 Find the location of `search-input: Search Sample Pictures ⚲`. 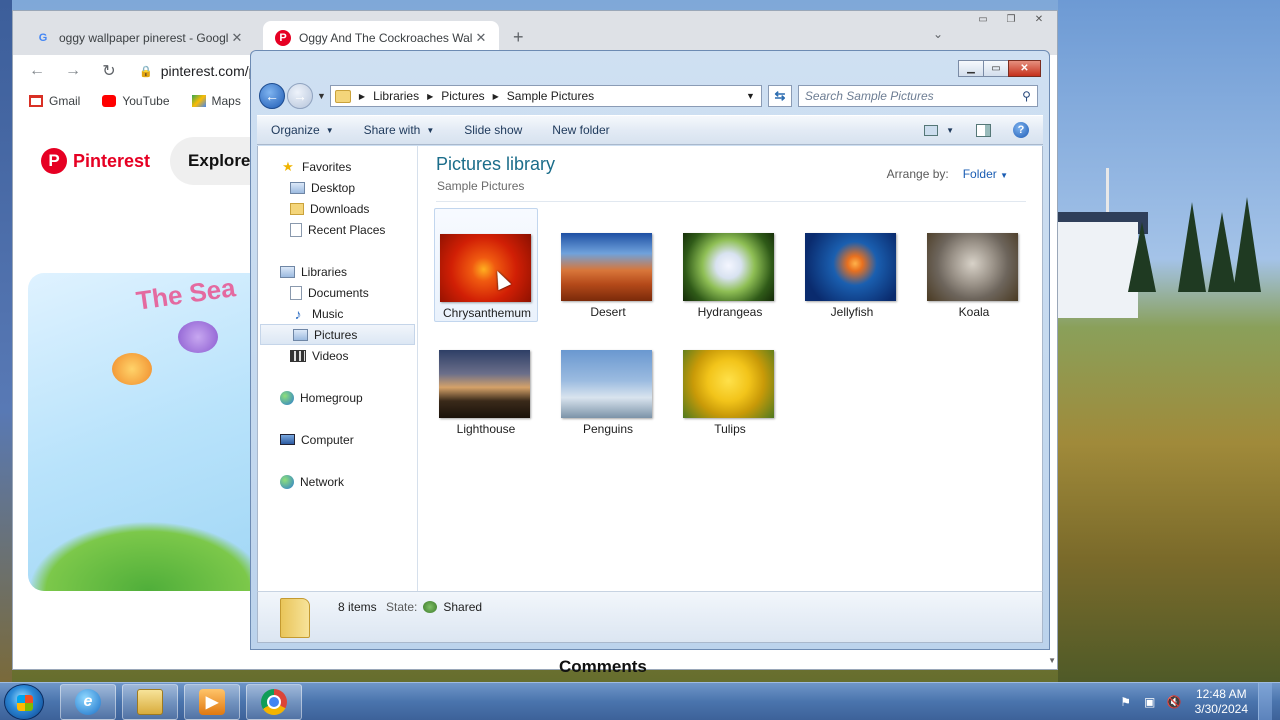

search-input: Search Sample Pictures ⚲ is located at coordinates (917, 96).